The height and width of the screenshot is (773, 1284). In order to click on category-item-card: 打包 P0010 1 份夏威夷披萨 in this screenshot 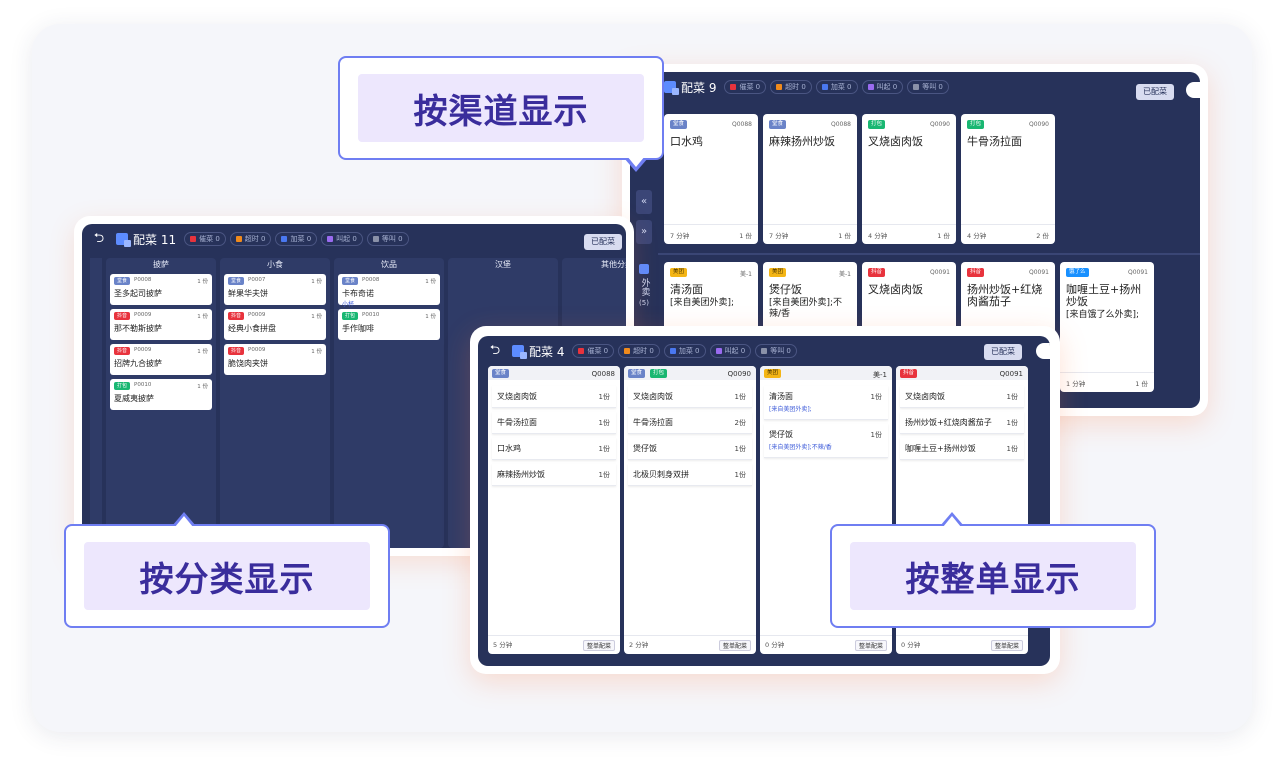, I will do `click(161, 394)`.